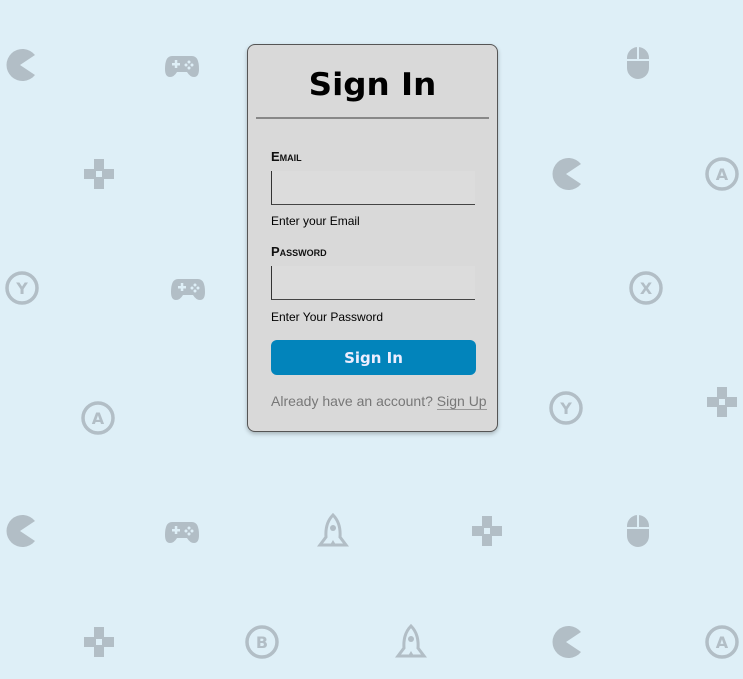  I want to click on svg-text: X, so click(646, 288).